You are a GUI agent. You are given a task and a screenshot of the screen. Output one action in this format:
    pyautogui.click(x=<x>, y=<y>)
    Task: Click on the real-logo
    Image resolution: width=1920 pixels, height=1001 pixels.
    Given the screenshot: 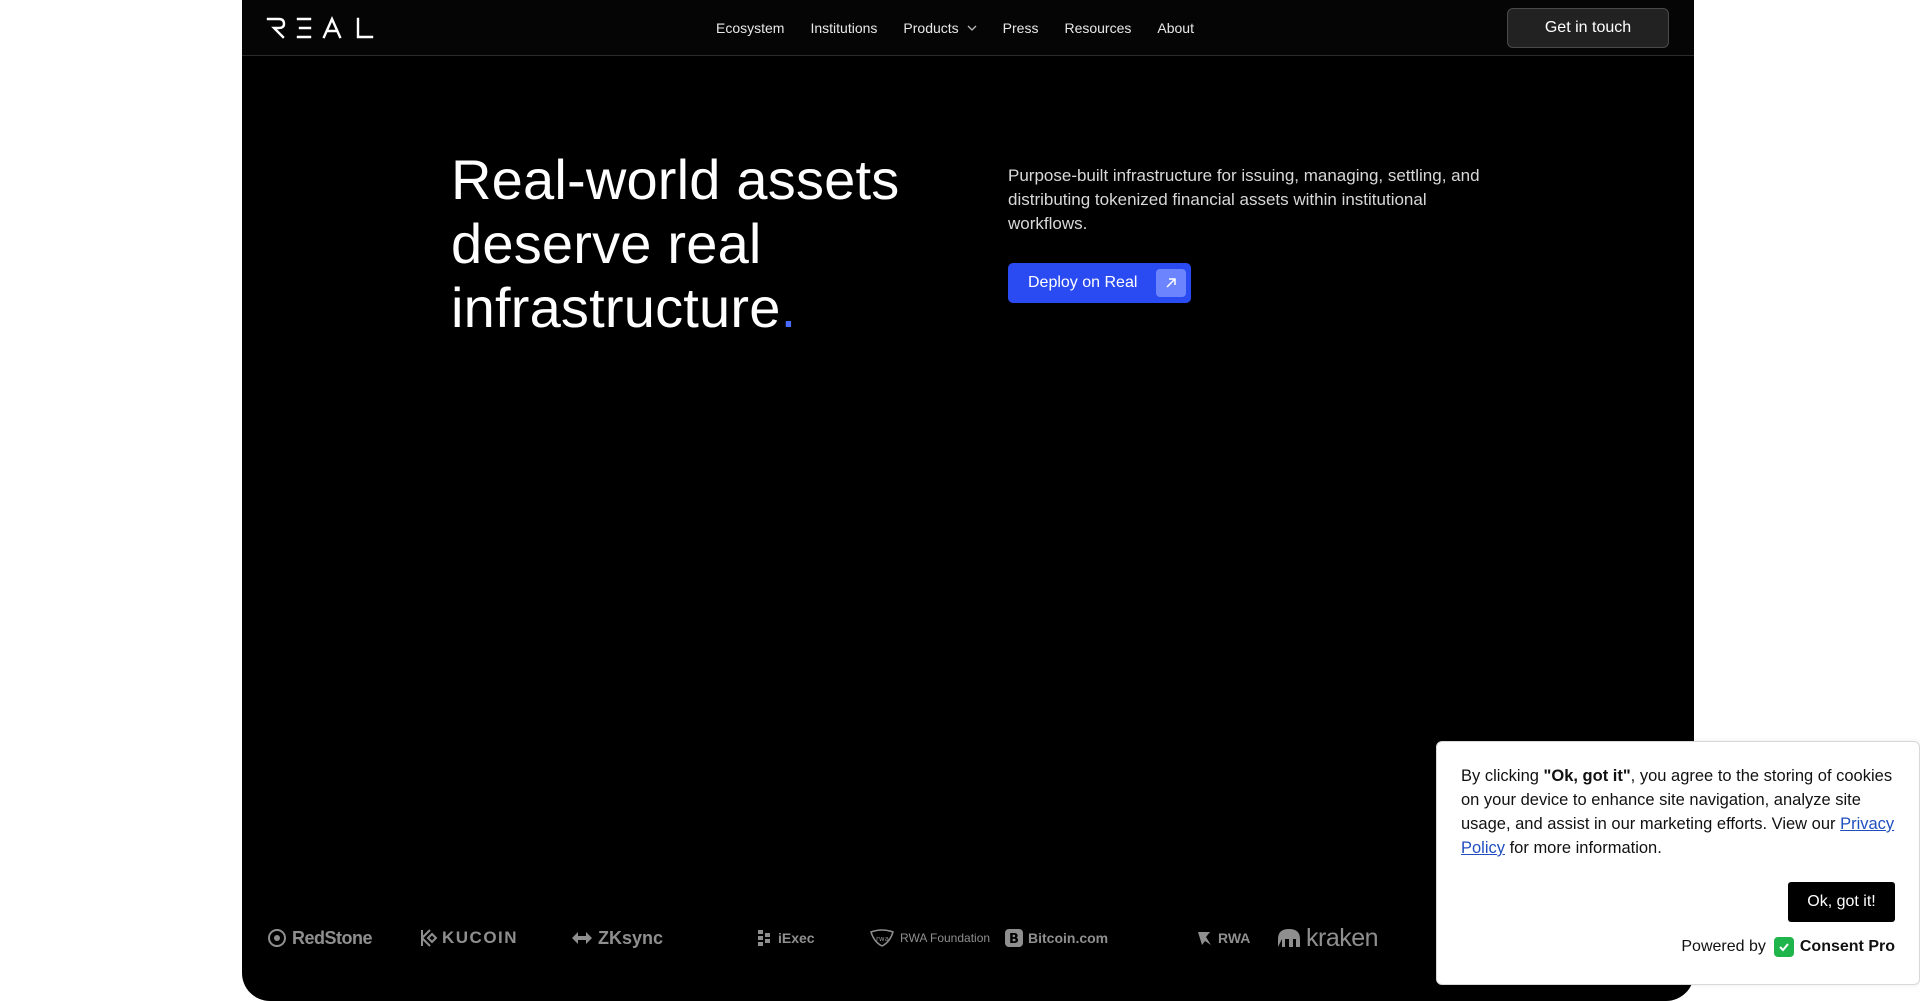 What is the action you would take?
    pyautogui.click(x=321, y=28)
    